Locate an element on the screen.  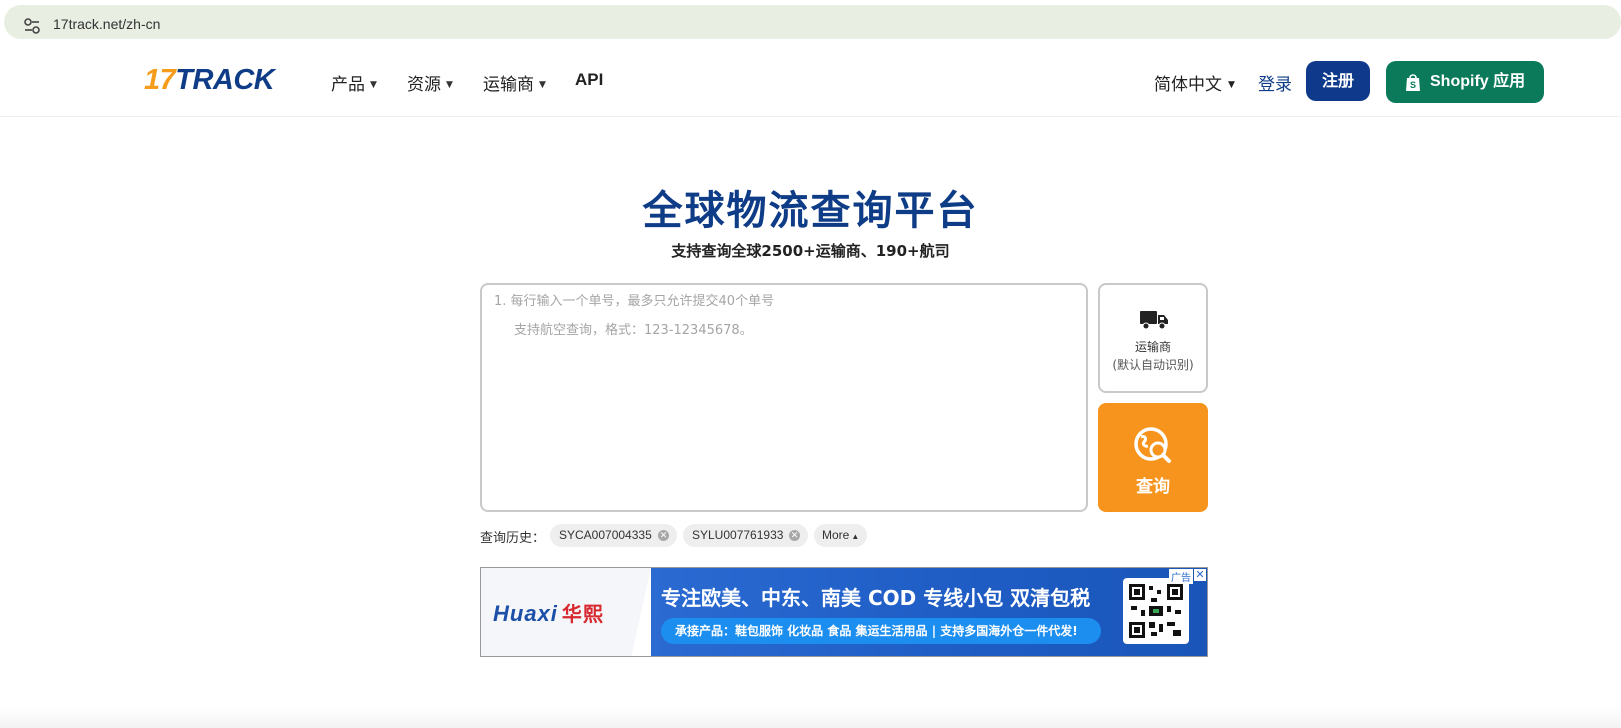
input-placeholder-line-1: 1. 每行输入一个单号，最多只允许提交40个单号 is located at coordinates (634, 301).